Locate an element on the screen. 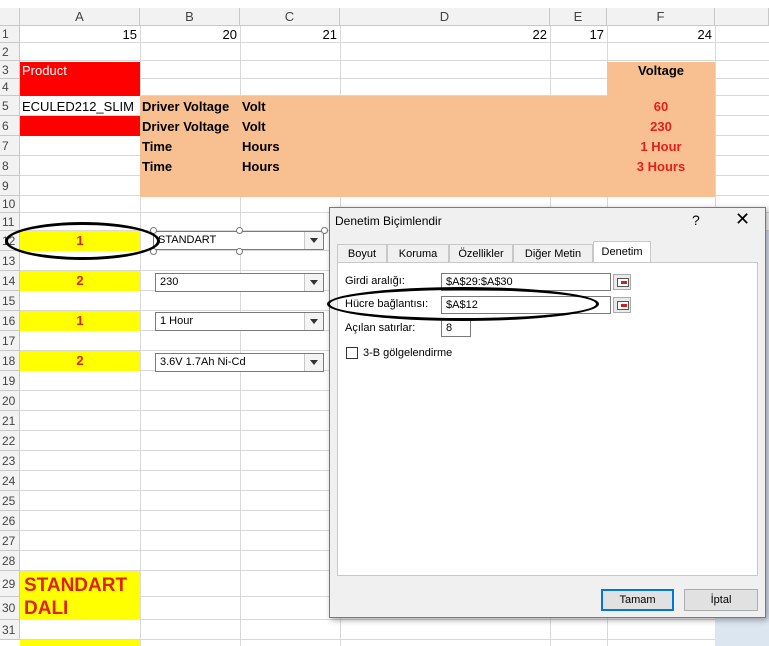 Image resolution: width=769 pixels, height=646 pixels. cell-product-label: Product is located at coordinates (81, 71).